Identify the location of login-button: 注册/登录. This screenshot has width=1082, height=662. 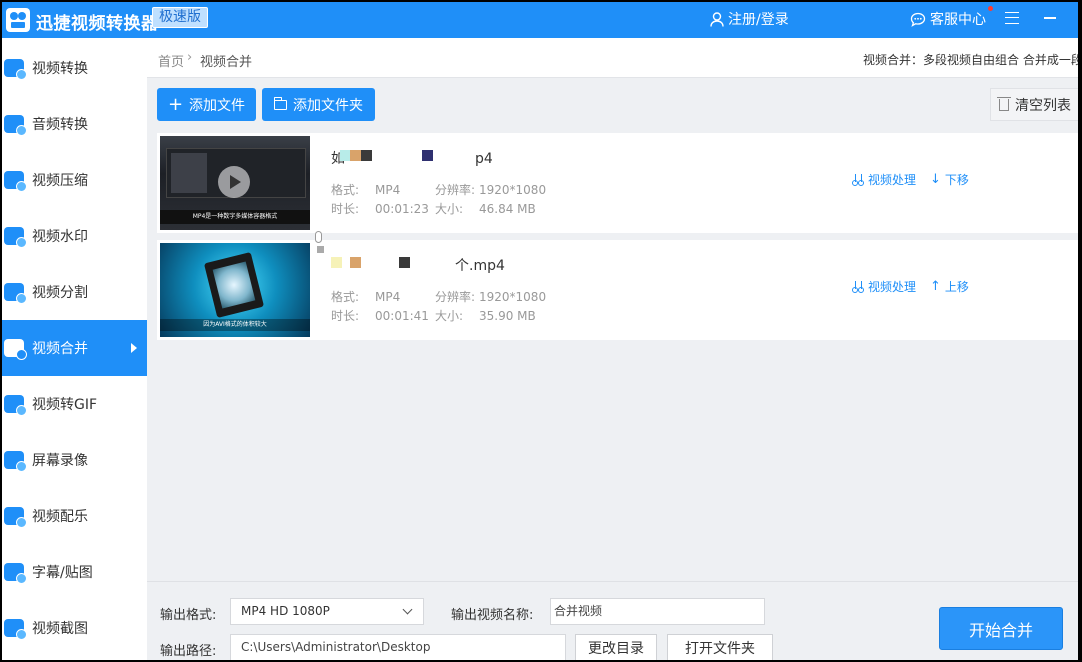
(749, 19).